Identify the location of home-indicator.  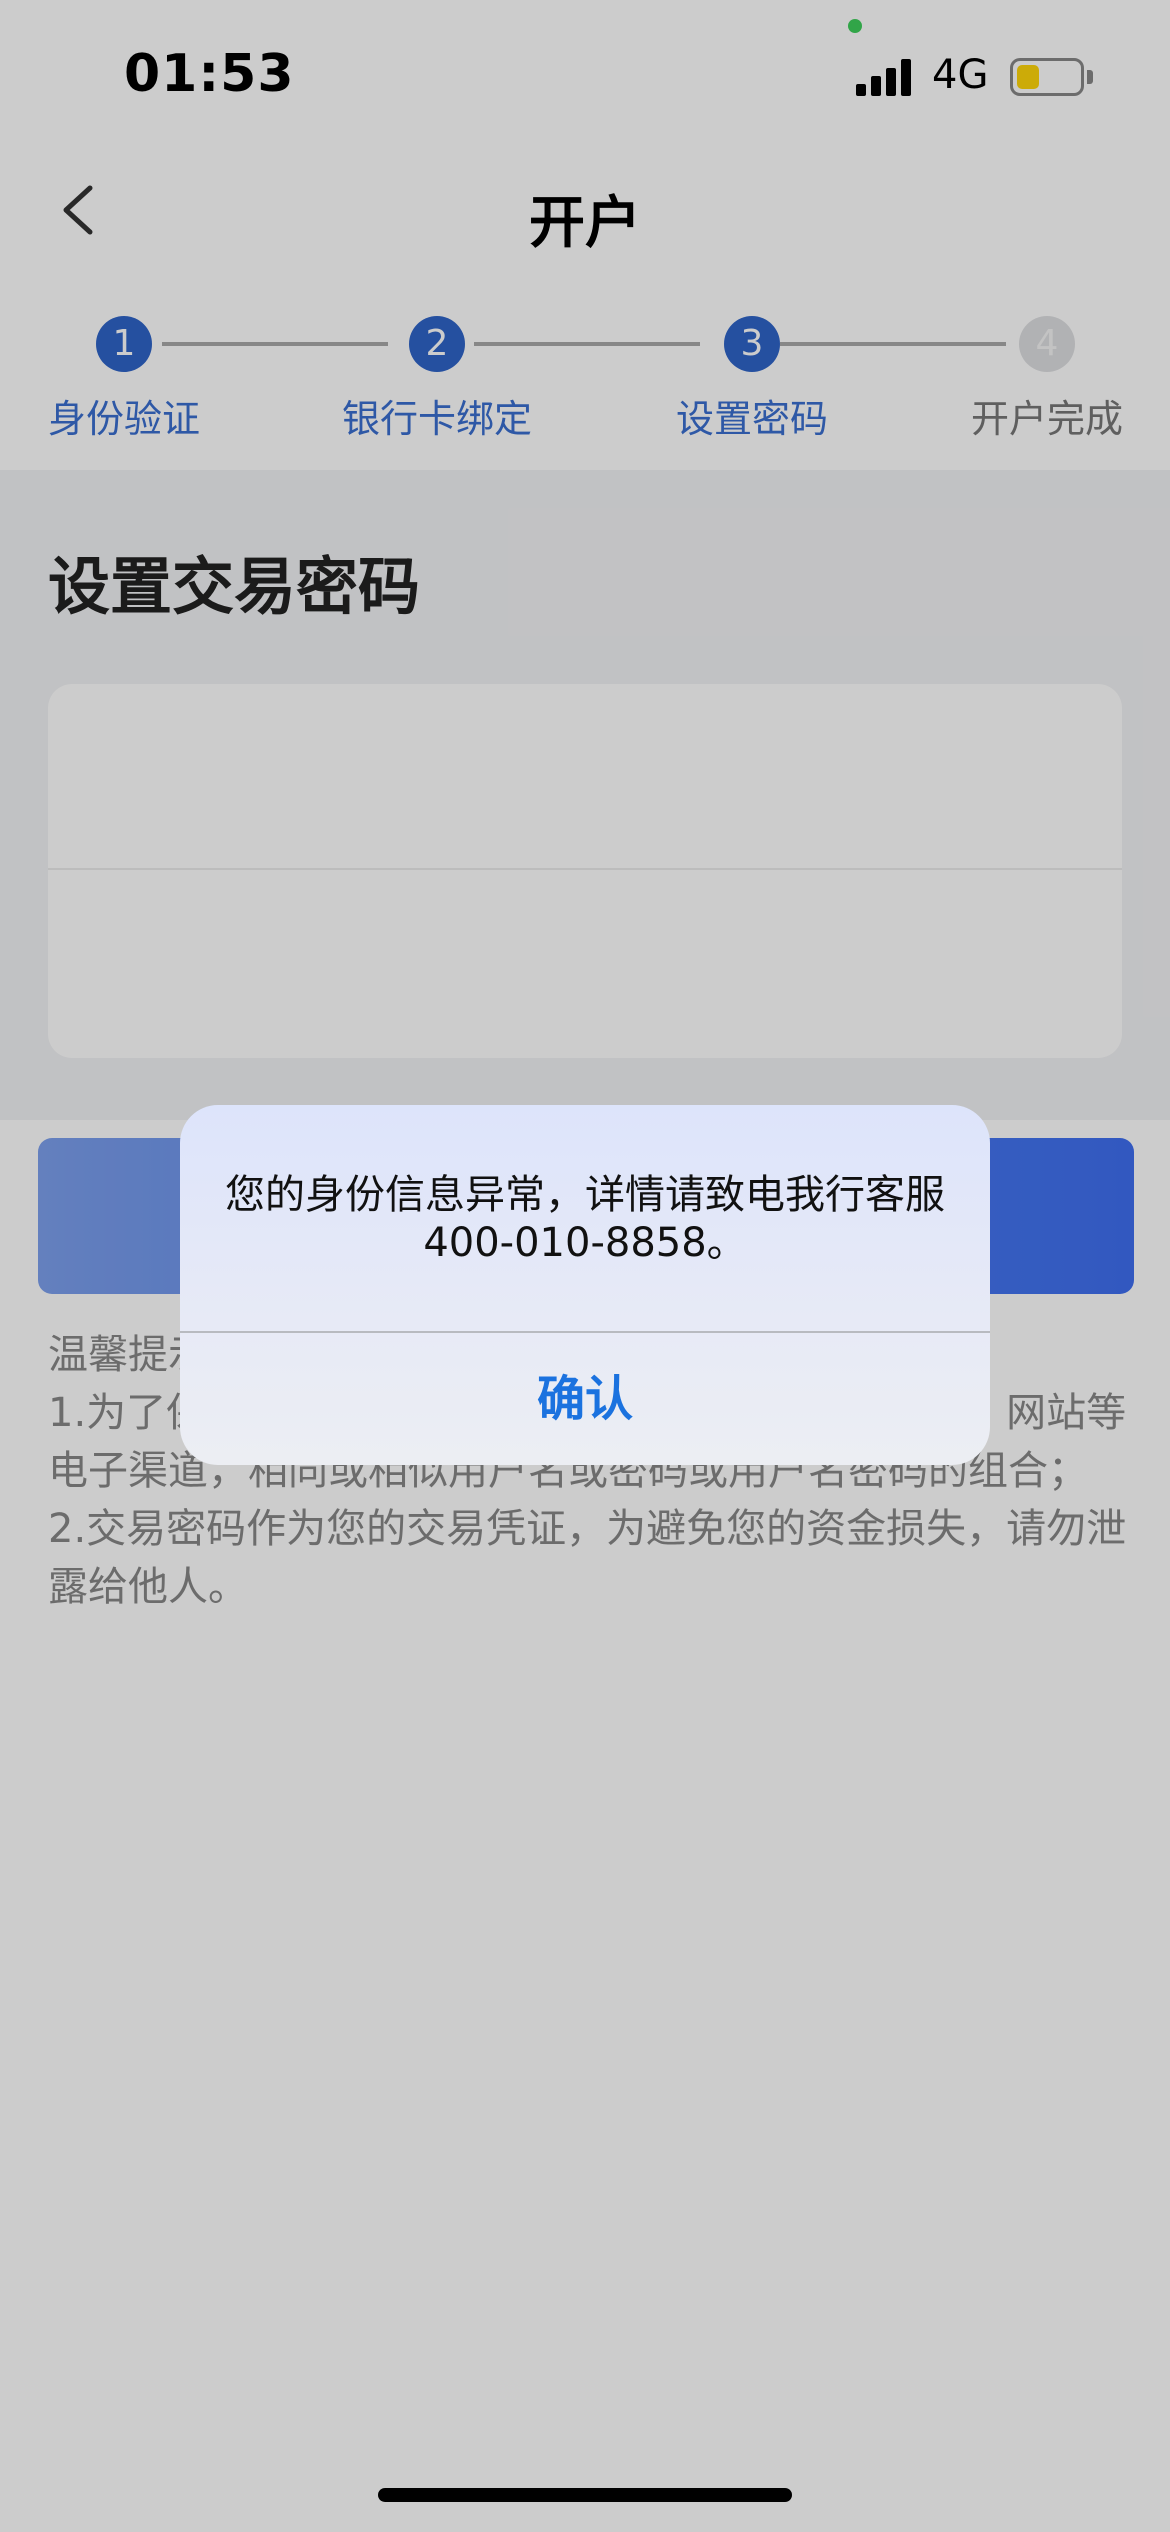
(585, 2495).